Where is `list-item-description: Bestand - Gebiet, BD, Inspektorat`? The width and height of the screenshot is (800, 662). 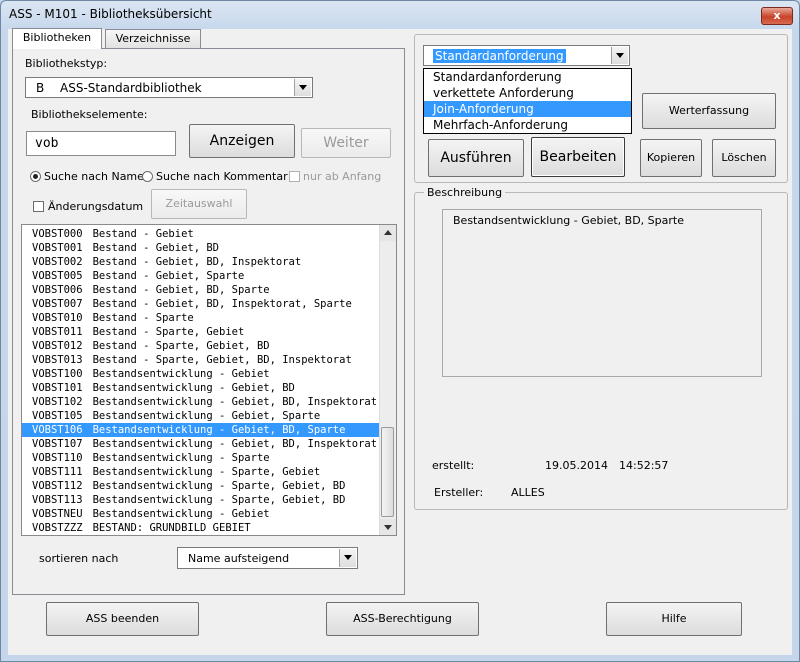
list-item-description: Bestand - Gebiet, BD, Inspektorat is located at coordinates (197, 262).